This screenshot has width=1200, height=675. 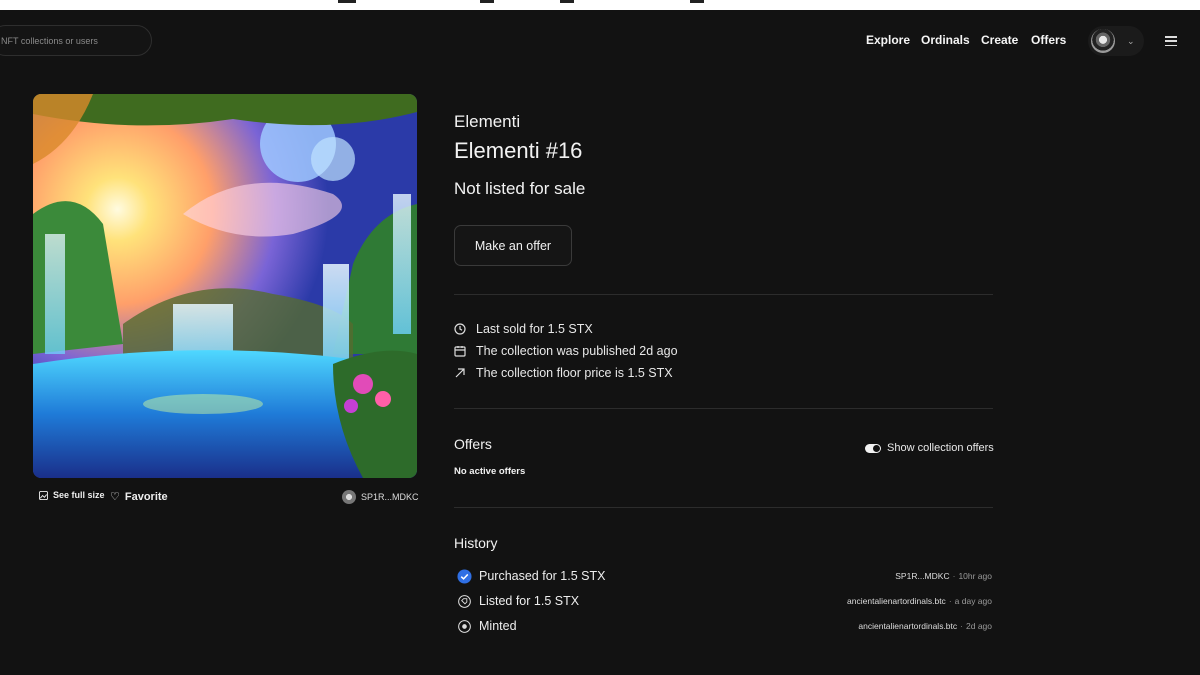 I want to click on search-box, so click(x=76, y=40).